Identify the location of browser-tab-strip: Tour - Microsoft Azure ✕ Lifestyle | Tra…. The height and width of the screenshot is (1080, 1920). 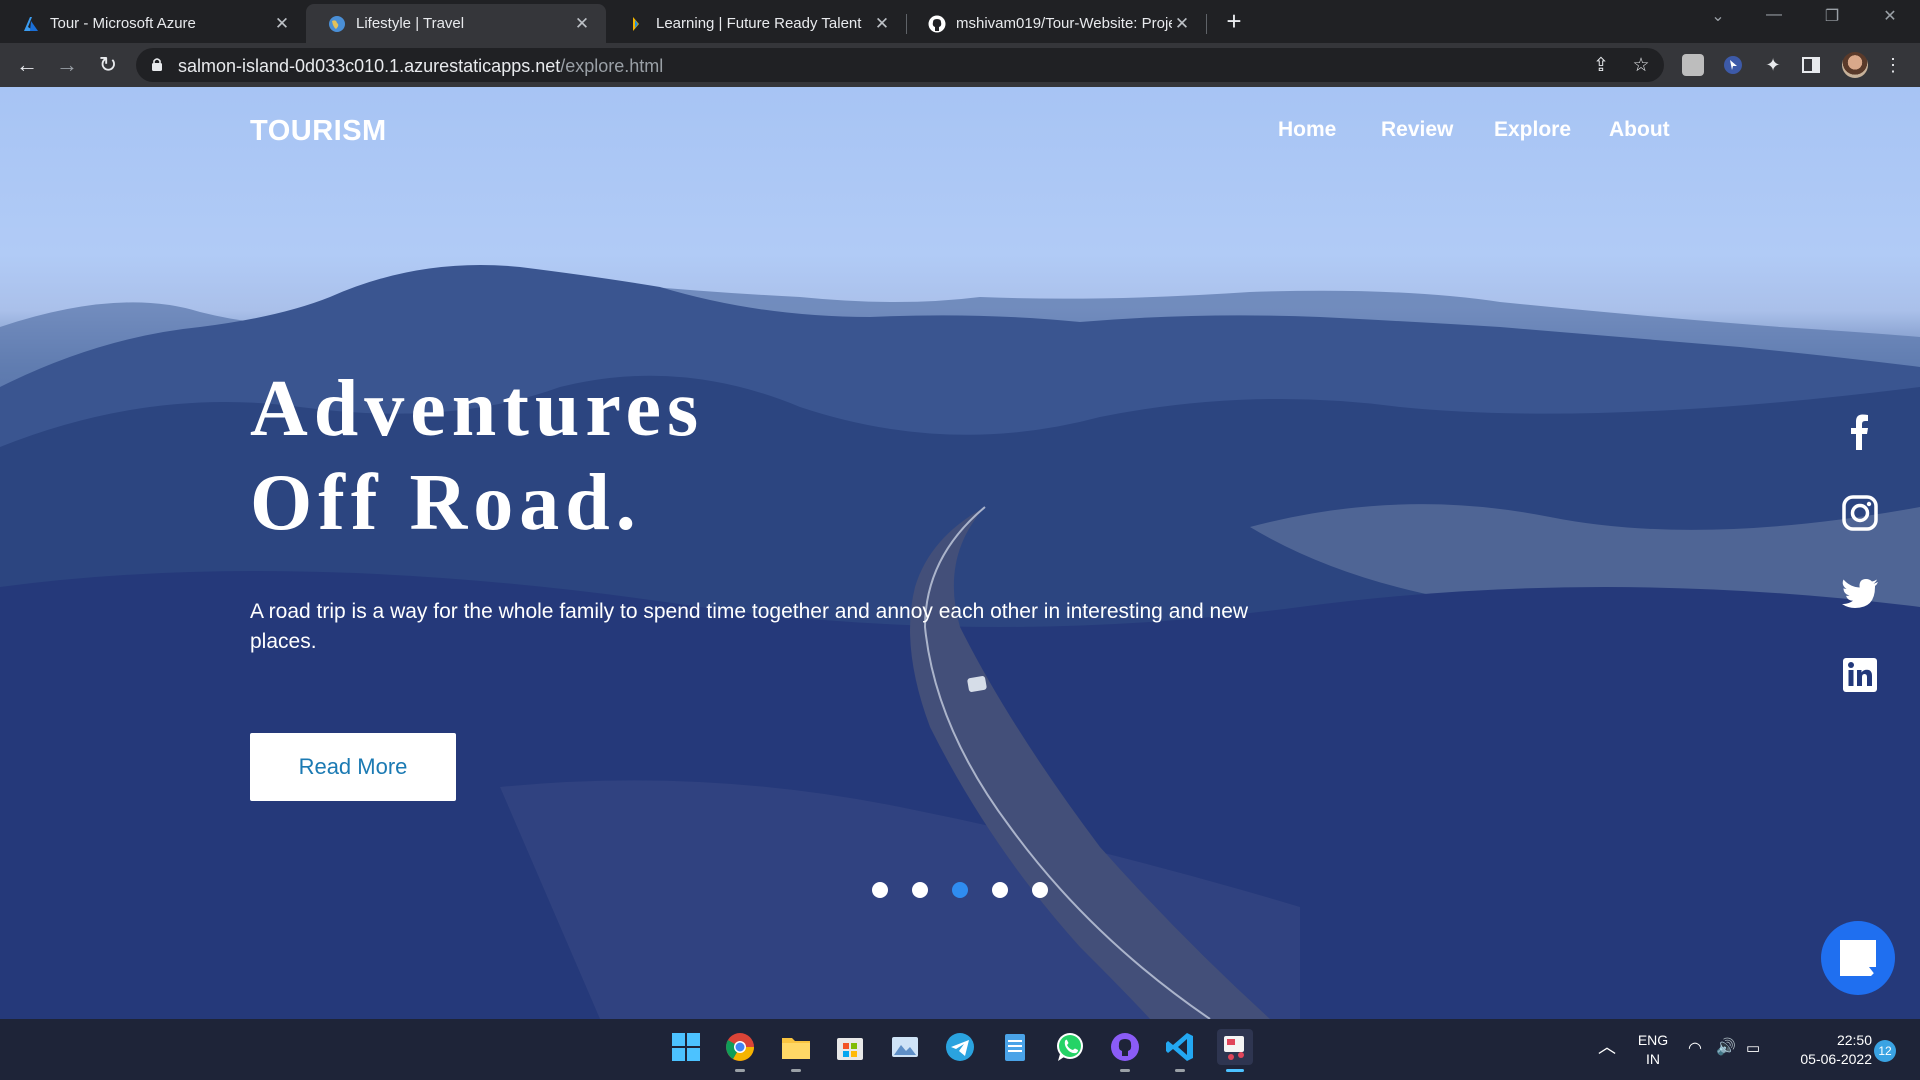
(960, 21).